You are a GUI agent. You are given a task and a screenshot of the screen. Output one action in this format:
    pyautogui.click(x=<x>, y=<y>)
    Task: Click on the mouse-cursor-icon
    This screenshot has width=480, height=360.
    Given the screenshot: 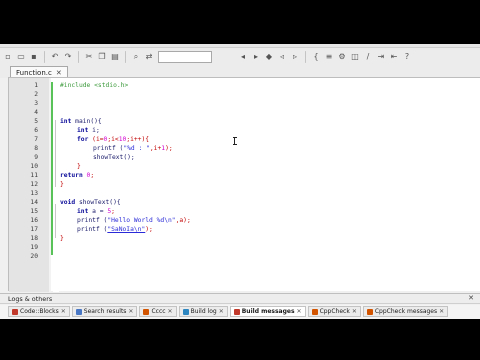 What is the action you would take?
    pyautogui.click(x=235, y=141)
    